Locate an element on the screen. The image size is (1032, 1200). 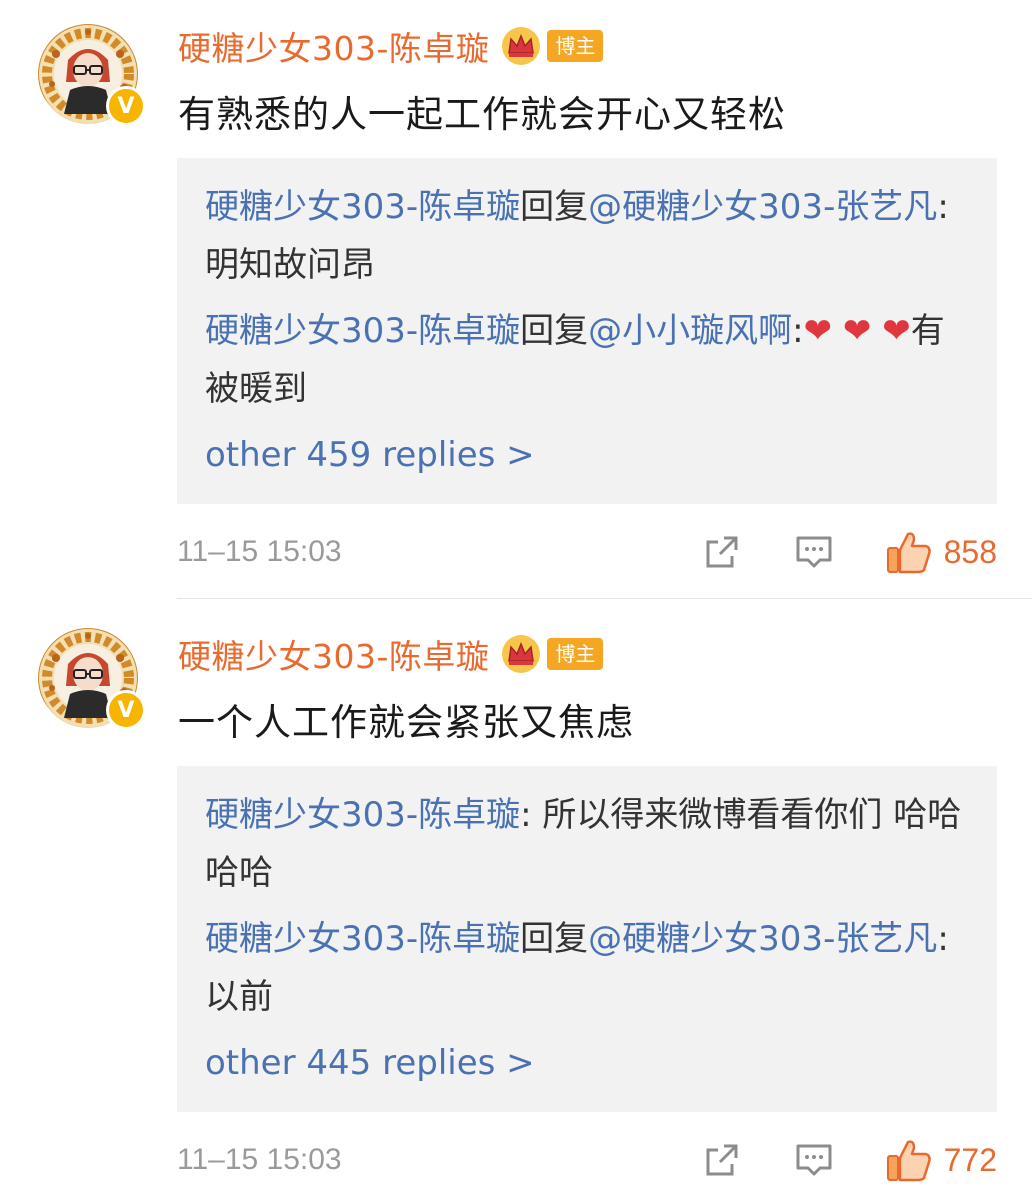
reply-item: 硬糖少女303-陈卓璇回复@硬糖少女303-张艺凡:明知故问昂 is located at coordinates (587, 236).